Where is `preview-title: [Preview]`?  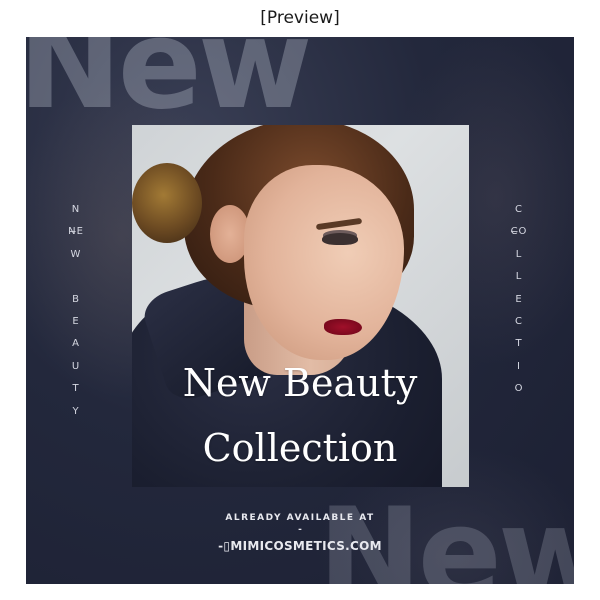
preview-title: [Preview] is located at coordinates (300, 18).